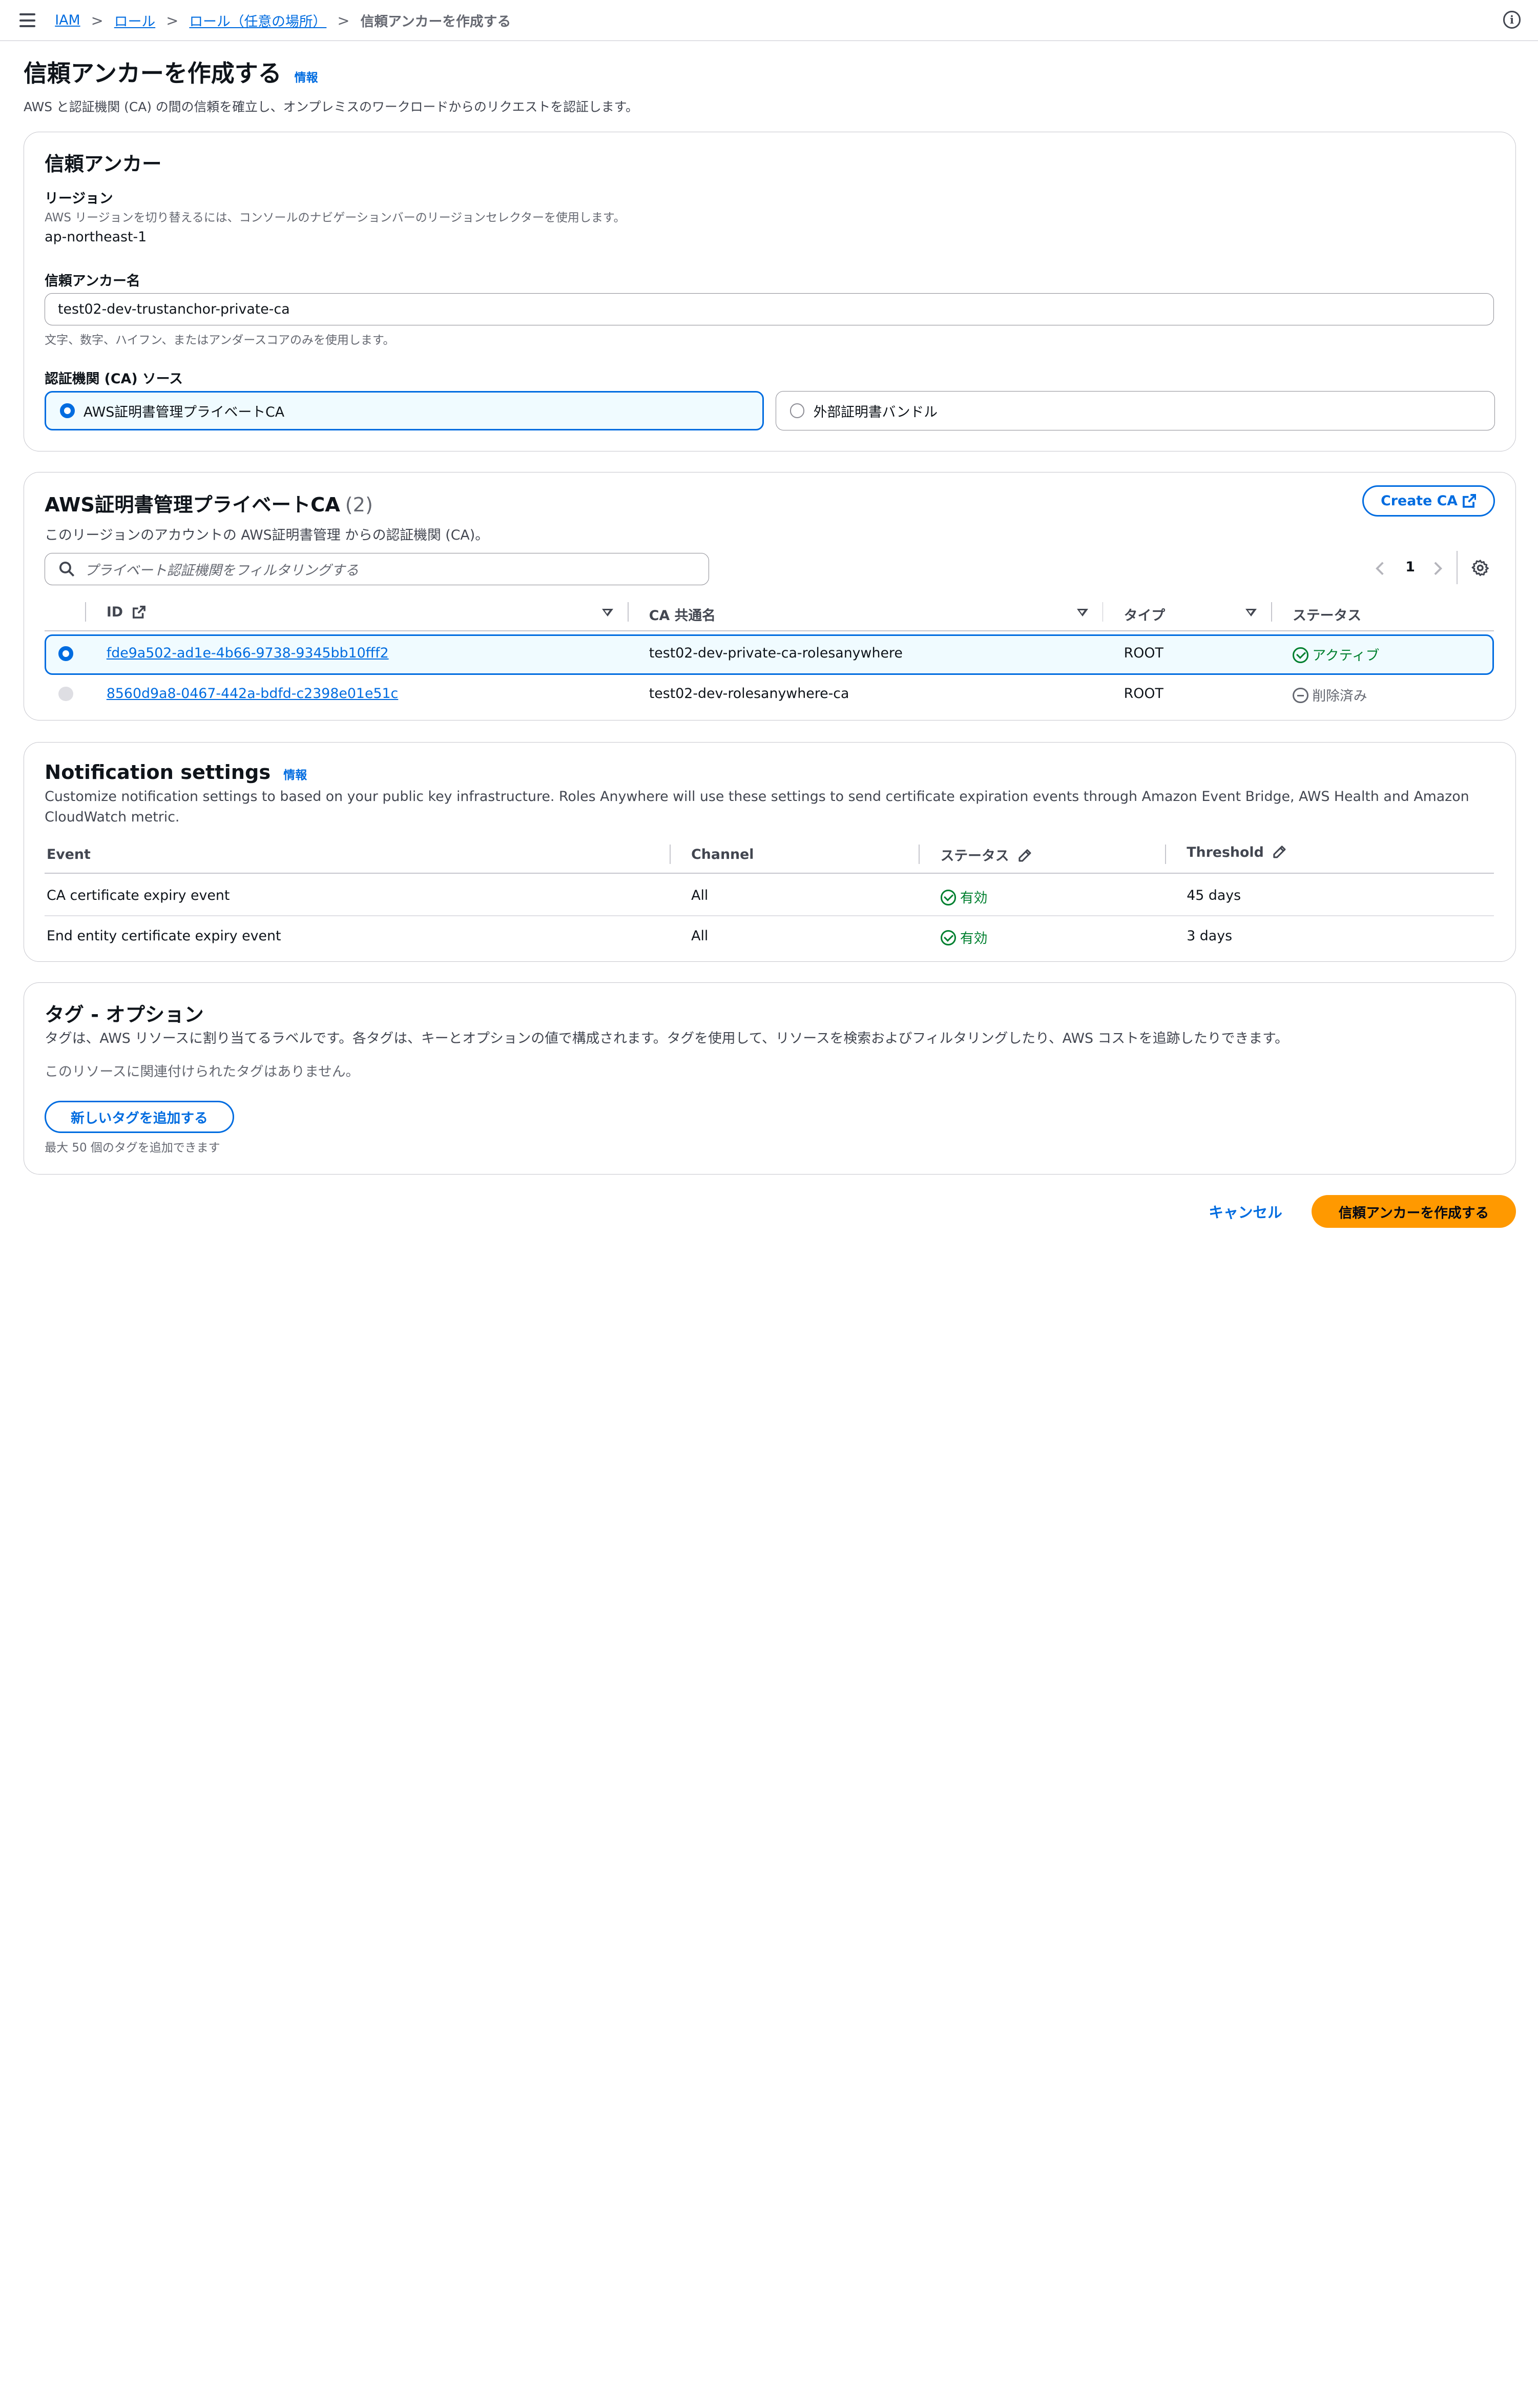 The image size is (1538, 2408). What do you see at coordinates (202, 1072) in the screenshot?
I see `tags-empty-message: このリソースに関連付けられたタグはありません。` at bounding box center [202, 1072].